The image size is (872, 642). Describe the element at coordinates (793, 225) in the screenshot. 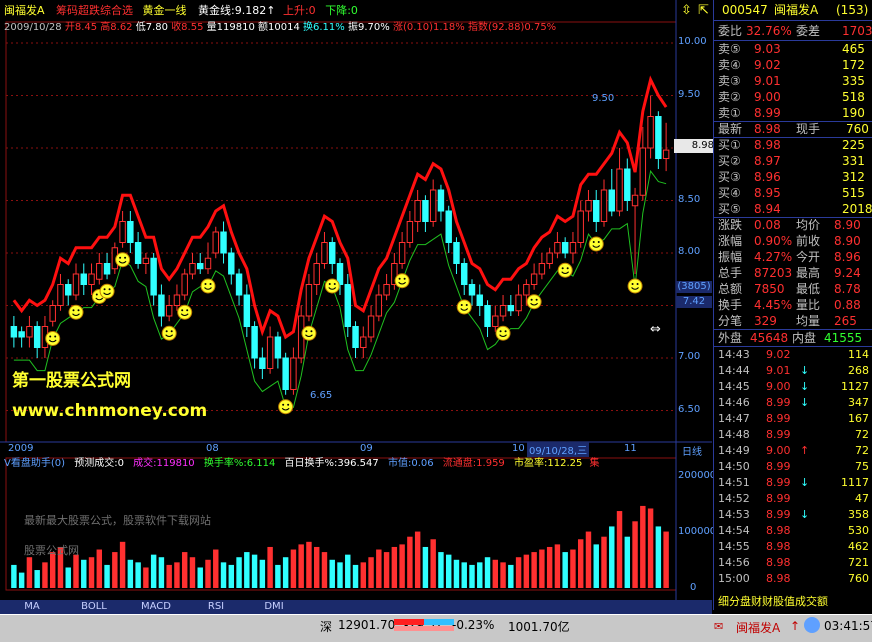

I see `stat-row: 涨跌 0.08 均价 8.90` at that location.